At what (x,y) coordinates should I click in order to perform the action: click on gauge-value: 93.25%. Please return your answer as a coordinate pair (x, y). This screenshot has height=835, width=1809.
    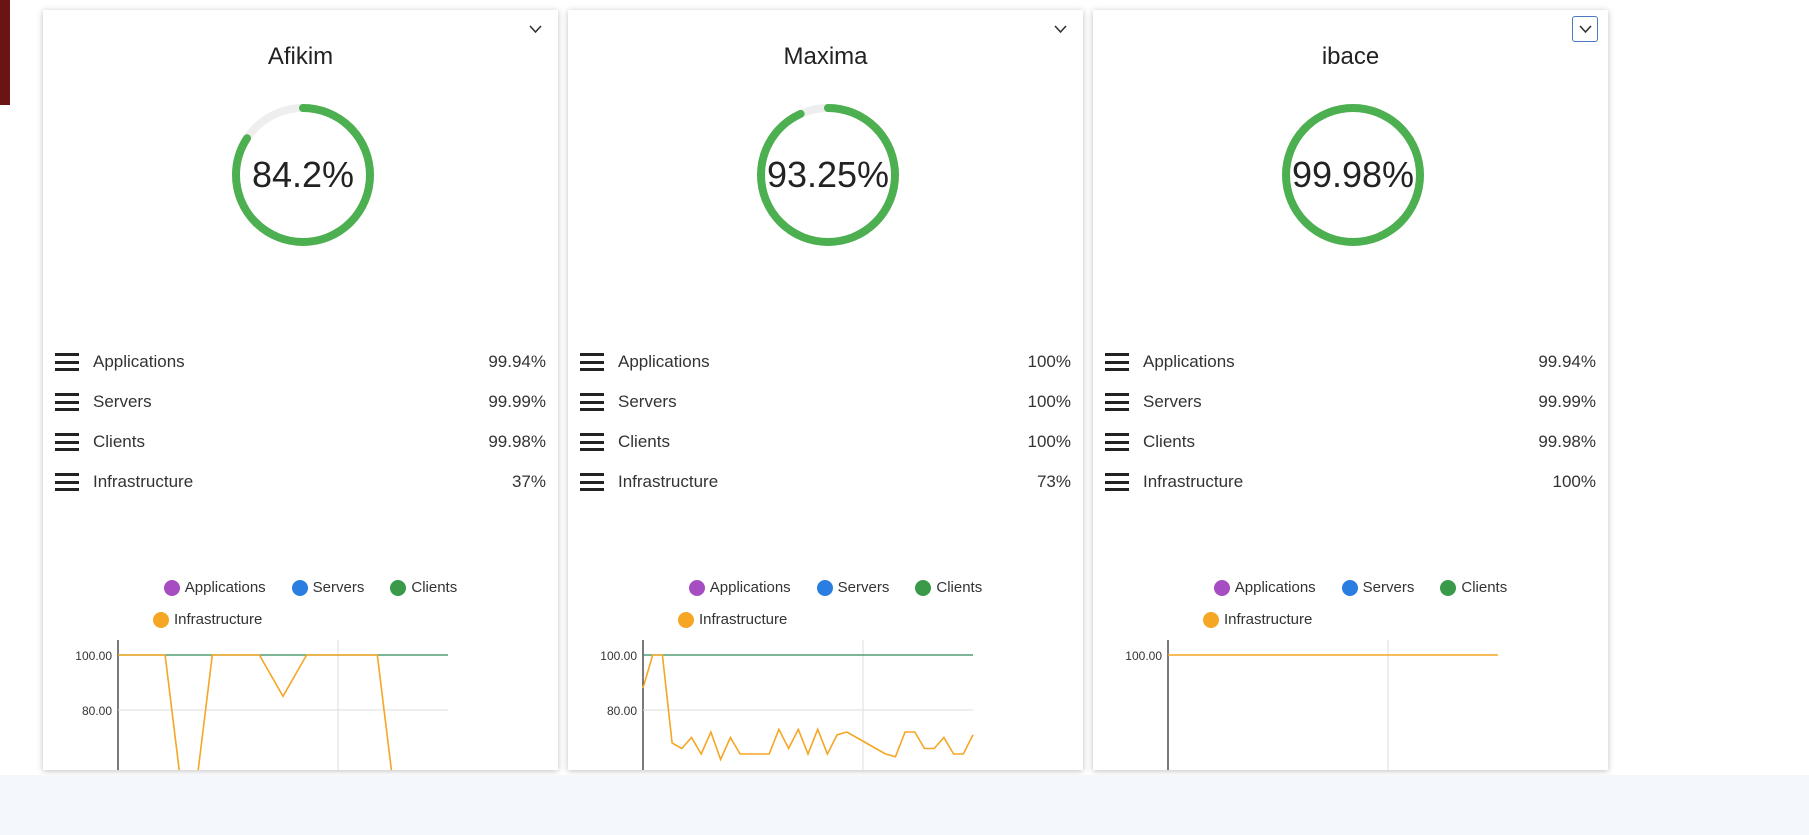
    Looking at the image, I should click on (828, 174).